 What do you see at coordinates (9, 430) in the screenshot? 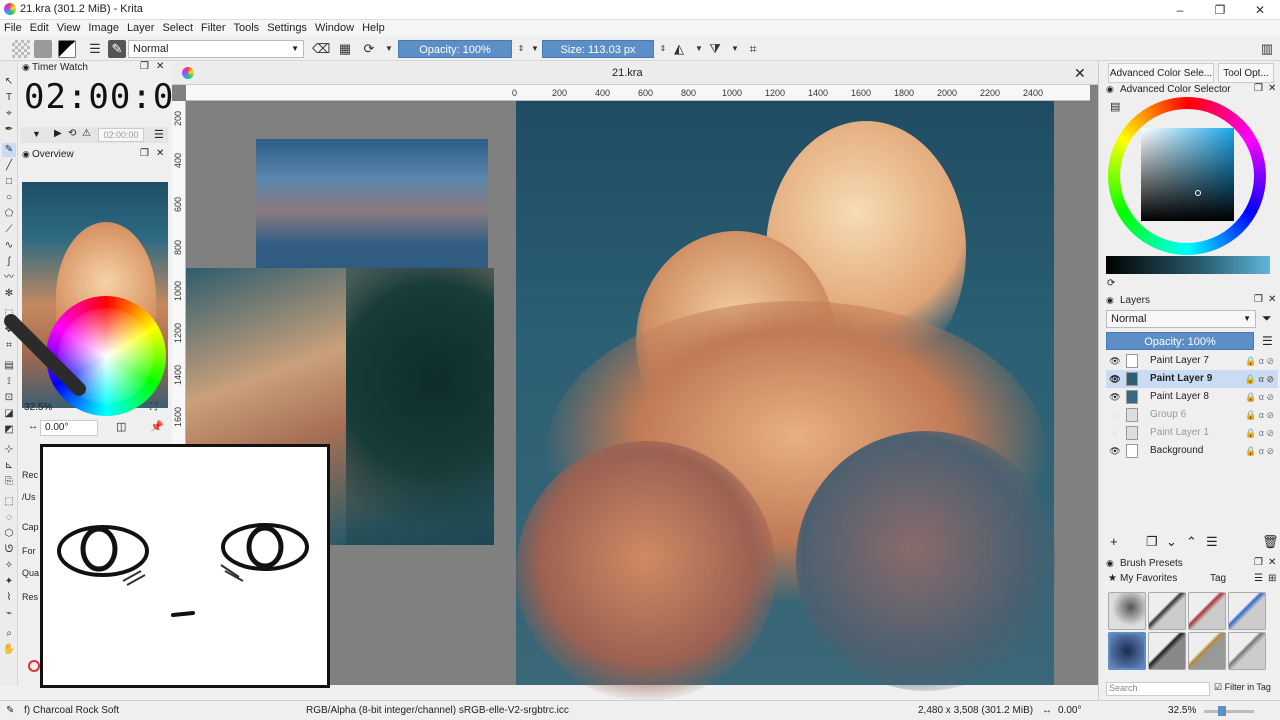
I see `enclose-fill-icon: ◩` at bounding box center [9, 430].